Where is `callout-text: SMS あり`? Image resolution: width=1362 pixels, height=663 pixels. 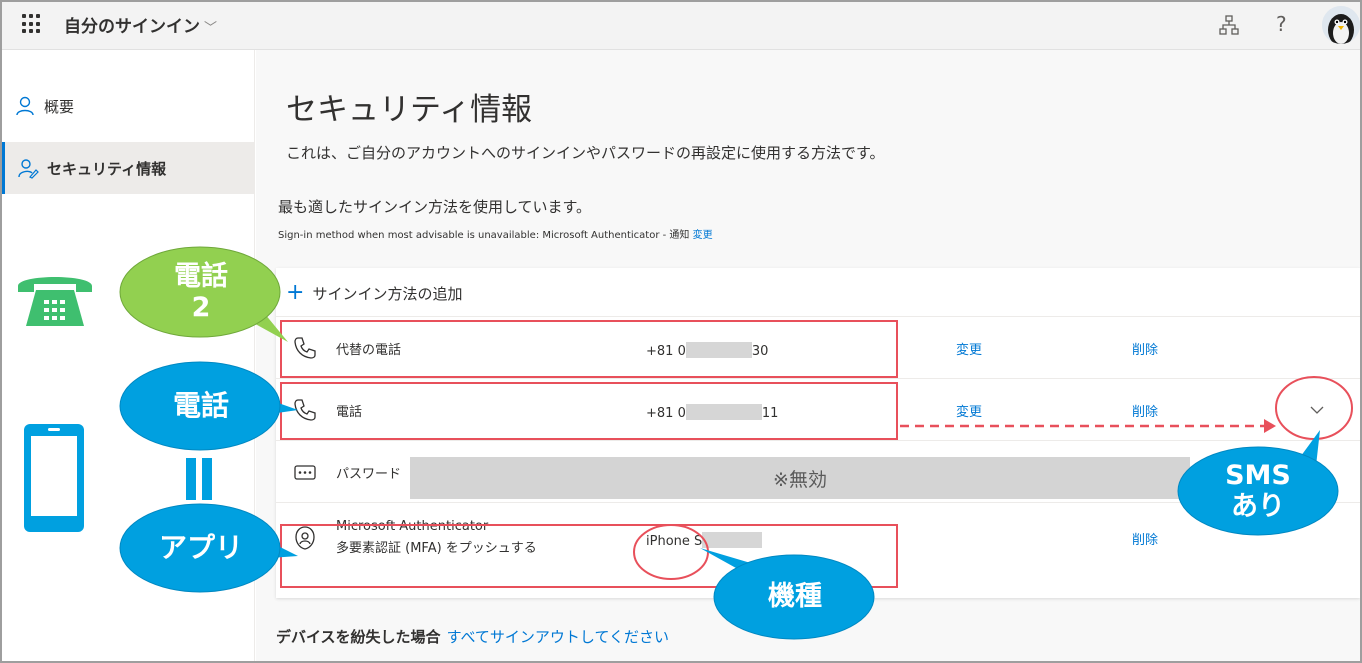 callout-text: SMS あり is located at coordinates (1258, 490).